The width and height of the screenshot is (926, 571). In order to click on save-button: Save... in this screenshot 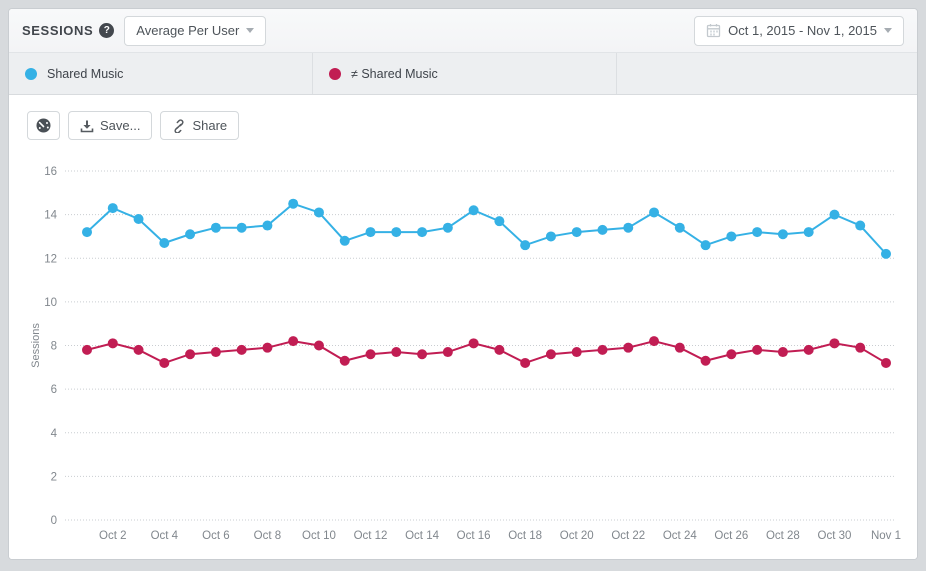, I will do `click(110, 125)`.